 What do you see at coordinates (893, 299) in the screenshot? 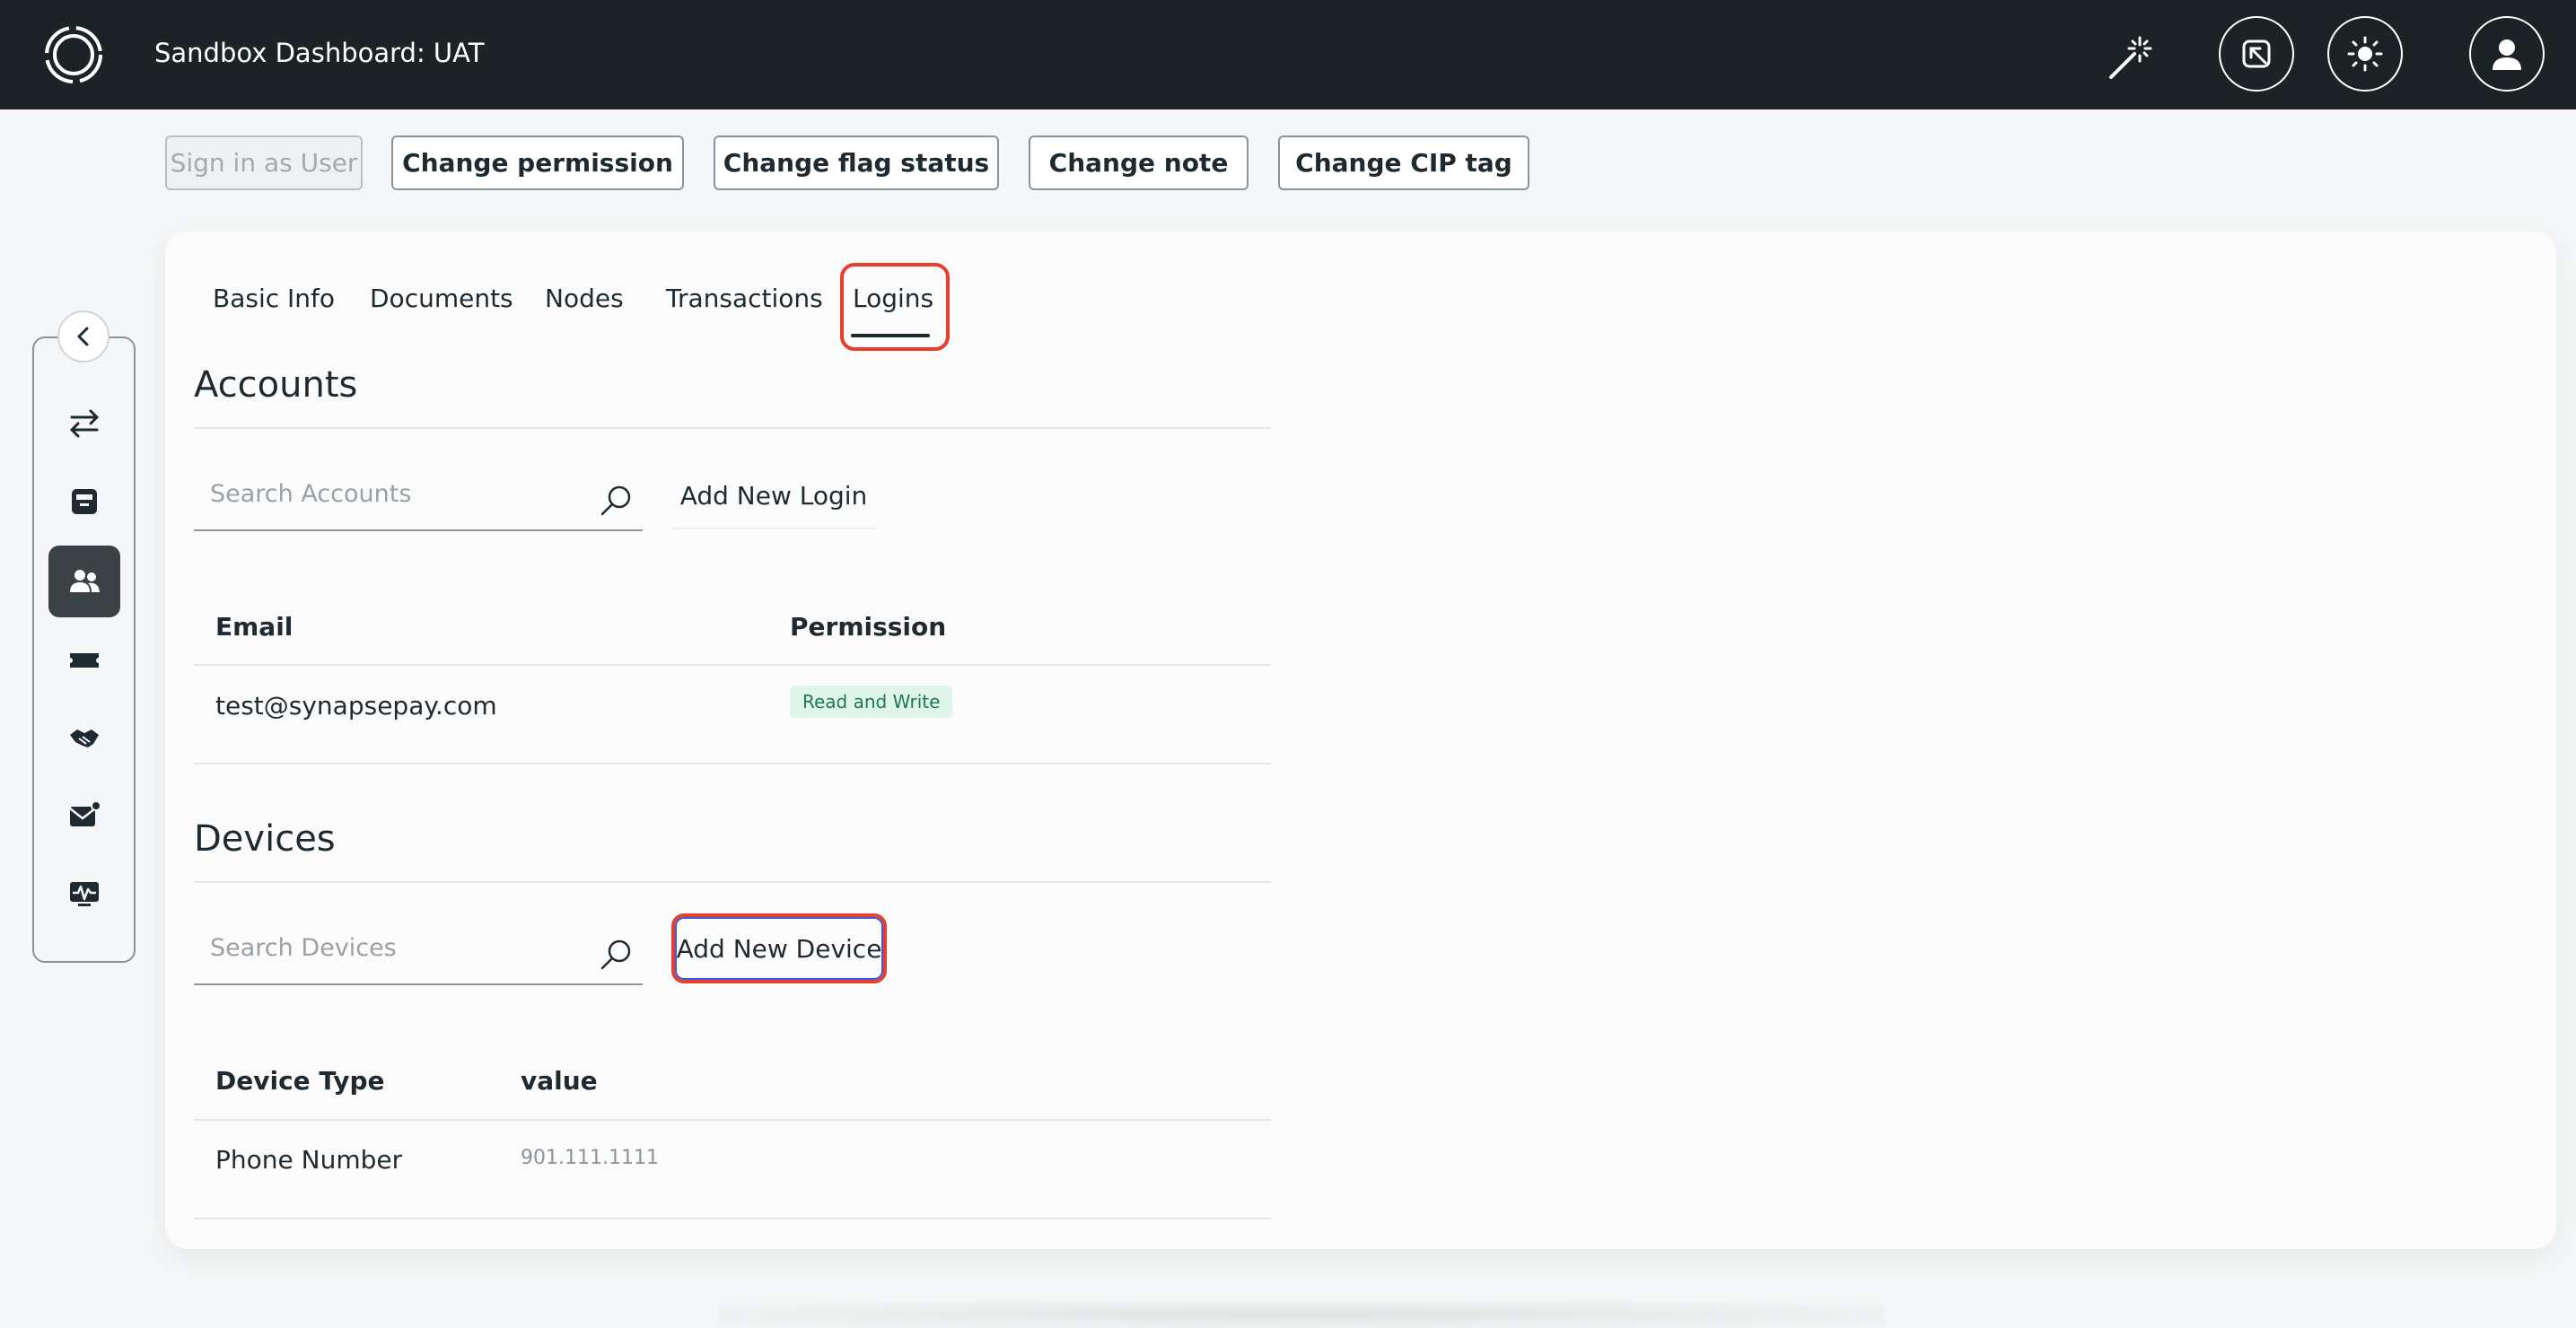
I see `tab-logins: Logins` at bounding box center [893, 299].